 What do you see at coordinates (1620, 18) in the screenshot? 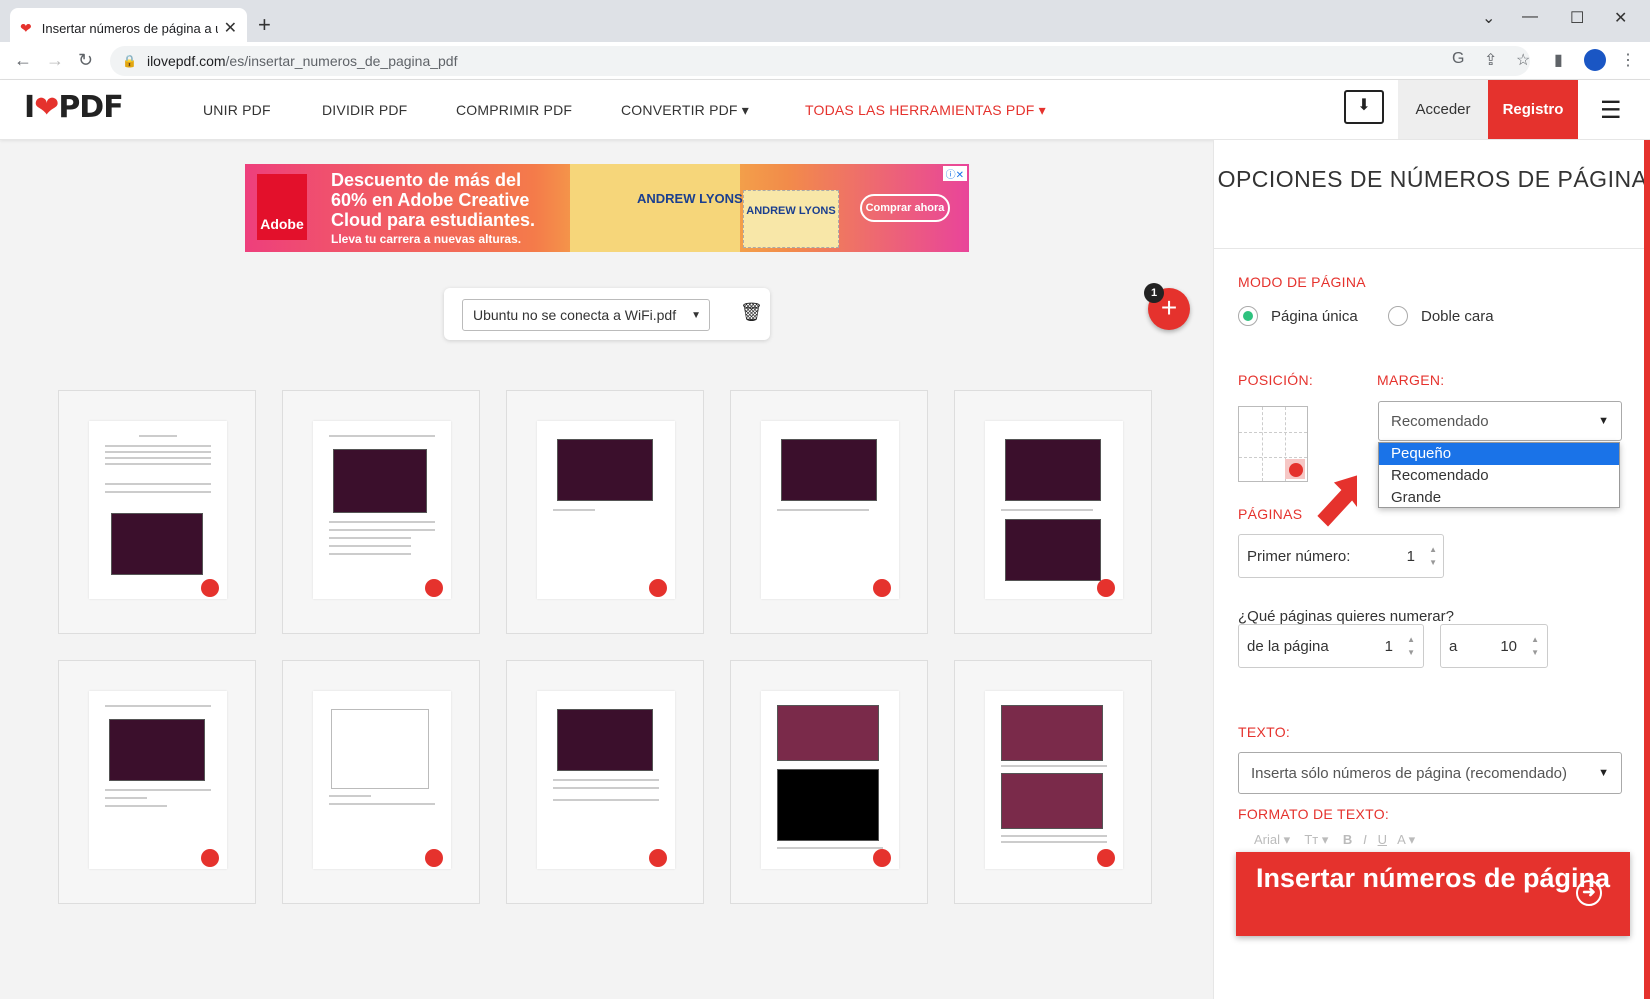
I see `window-close-icon: ✕` at bounding box center [1620, 18].